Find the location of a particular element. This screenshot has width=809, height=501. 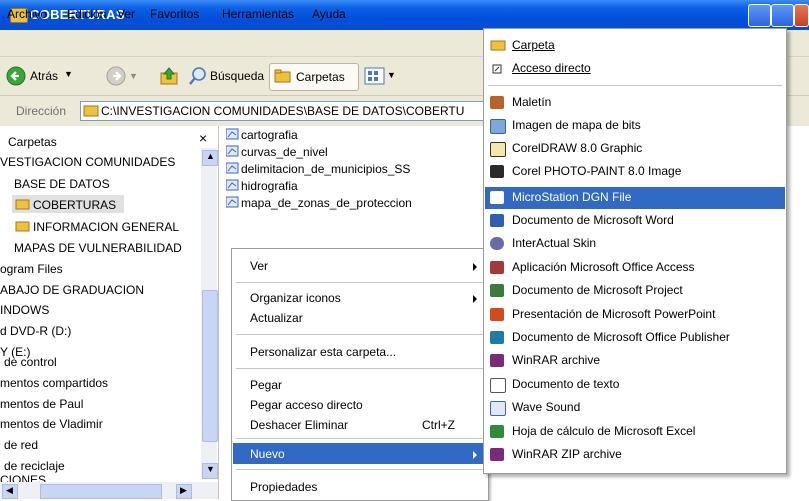

file-item: delimitacion_de_municipios_SS is located at coordinates (318, 169).